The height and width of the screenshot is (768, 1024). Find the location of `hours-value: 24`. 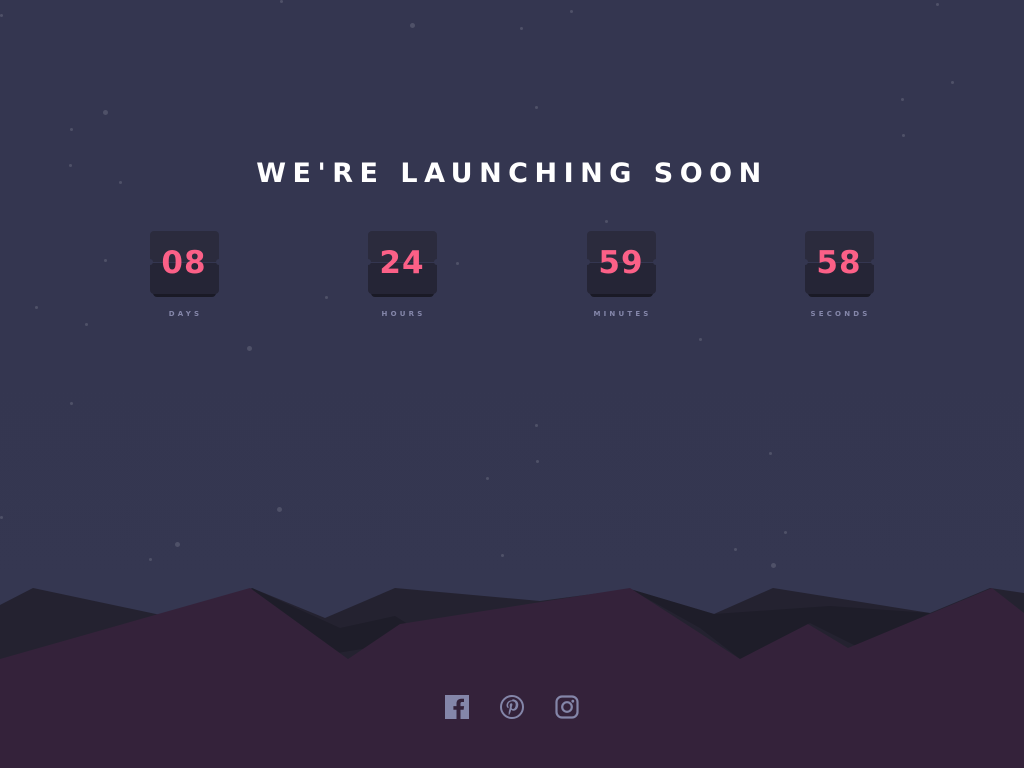

hours-value: 24 is located at coordinates (402, 263).